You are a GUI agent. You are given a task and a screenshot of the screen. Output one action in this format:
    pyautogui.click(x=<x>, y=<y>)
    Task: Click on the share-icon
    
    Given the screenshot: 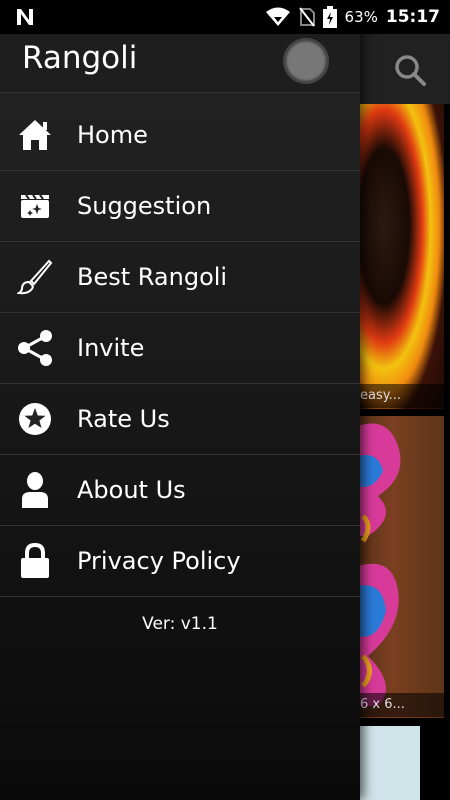 What is the action you would take?
    pyautogui.click(x=35, y=348)
    